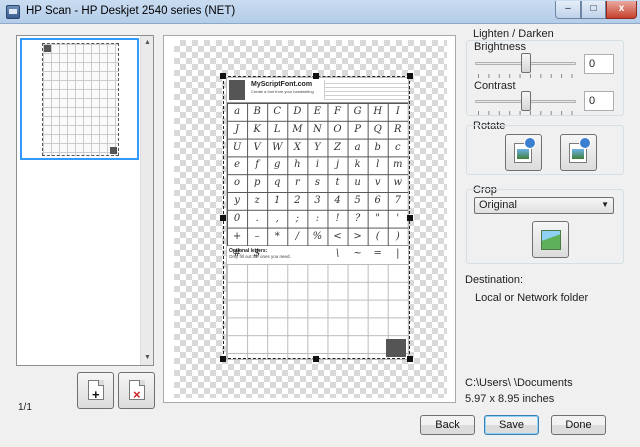 This screenshot has width=640, height=447. Describe the element at coordinates (578, 152) in the screenshot. I see `rotate-right-button` at that location.